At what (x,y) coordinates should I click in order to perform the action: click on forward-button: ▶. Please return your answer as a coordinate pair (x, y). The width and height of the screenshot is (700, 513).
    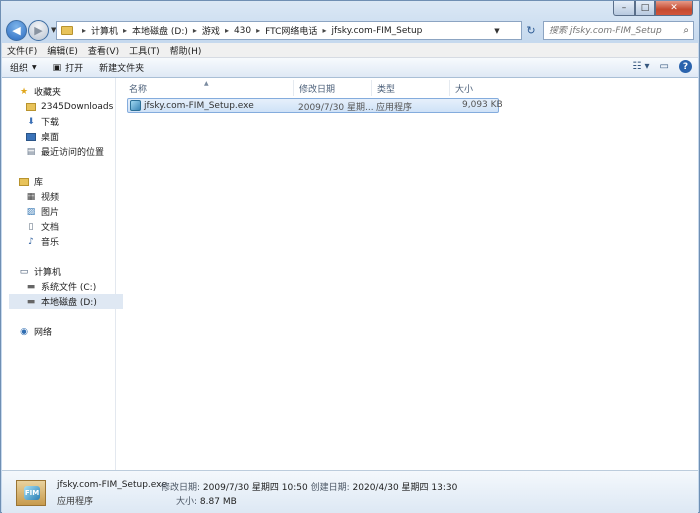
    Looking at the image, I should click on (38, 30).